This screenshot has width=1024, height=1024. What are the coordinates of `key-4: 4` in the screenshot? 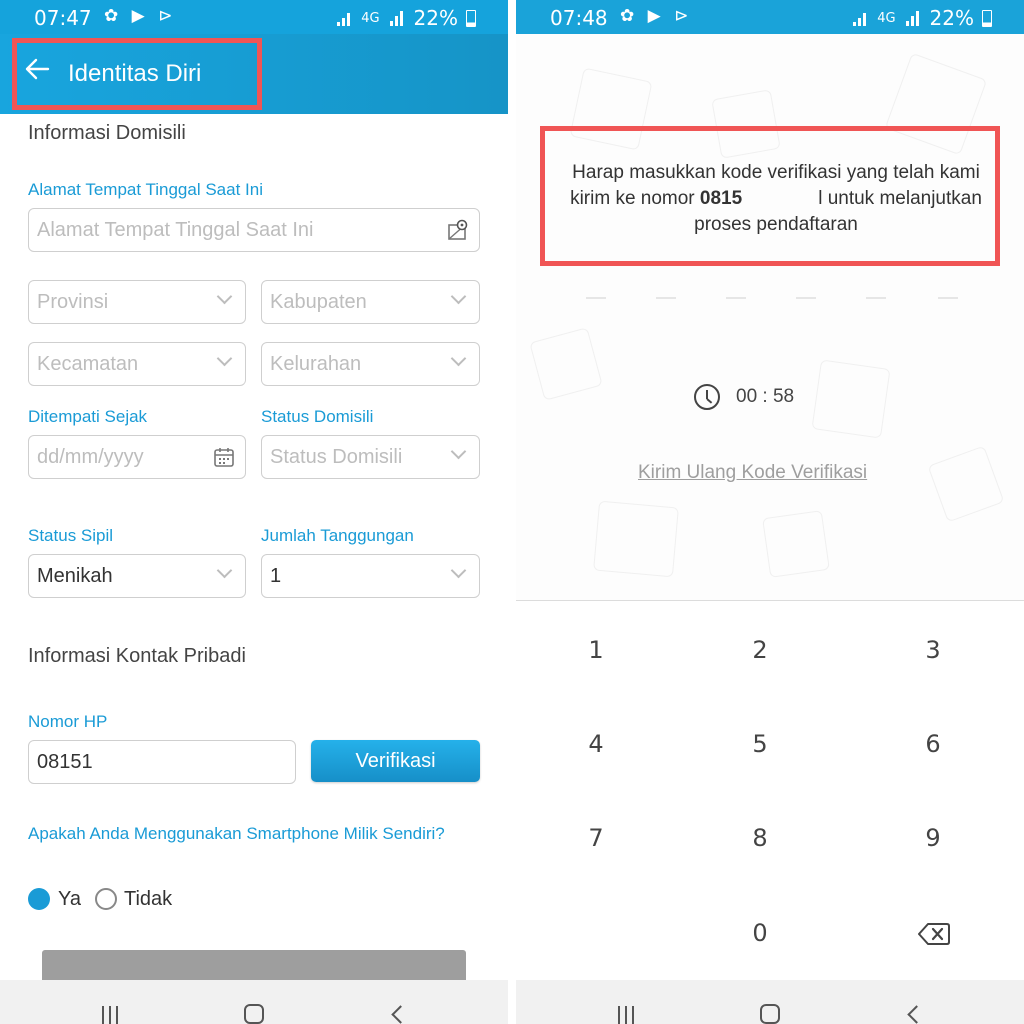 It's located at (596, 744).